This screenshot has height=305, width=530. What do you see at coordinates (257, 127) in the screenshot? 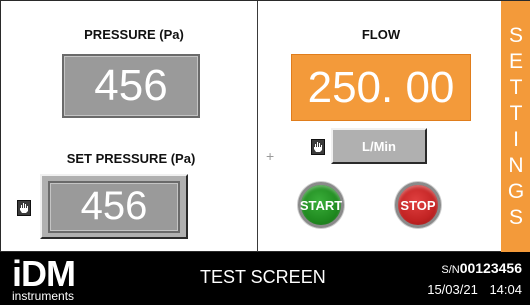
I see `panel-divider` at bounding box center [257, 127].